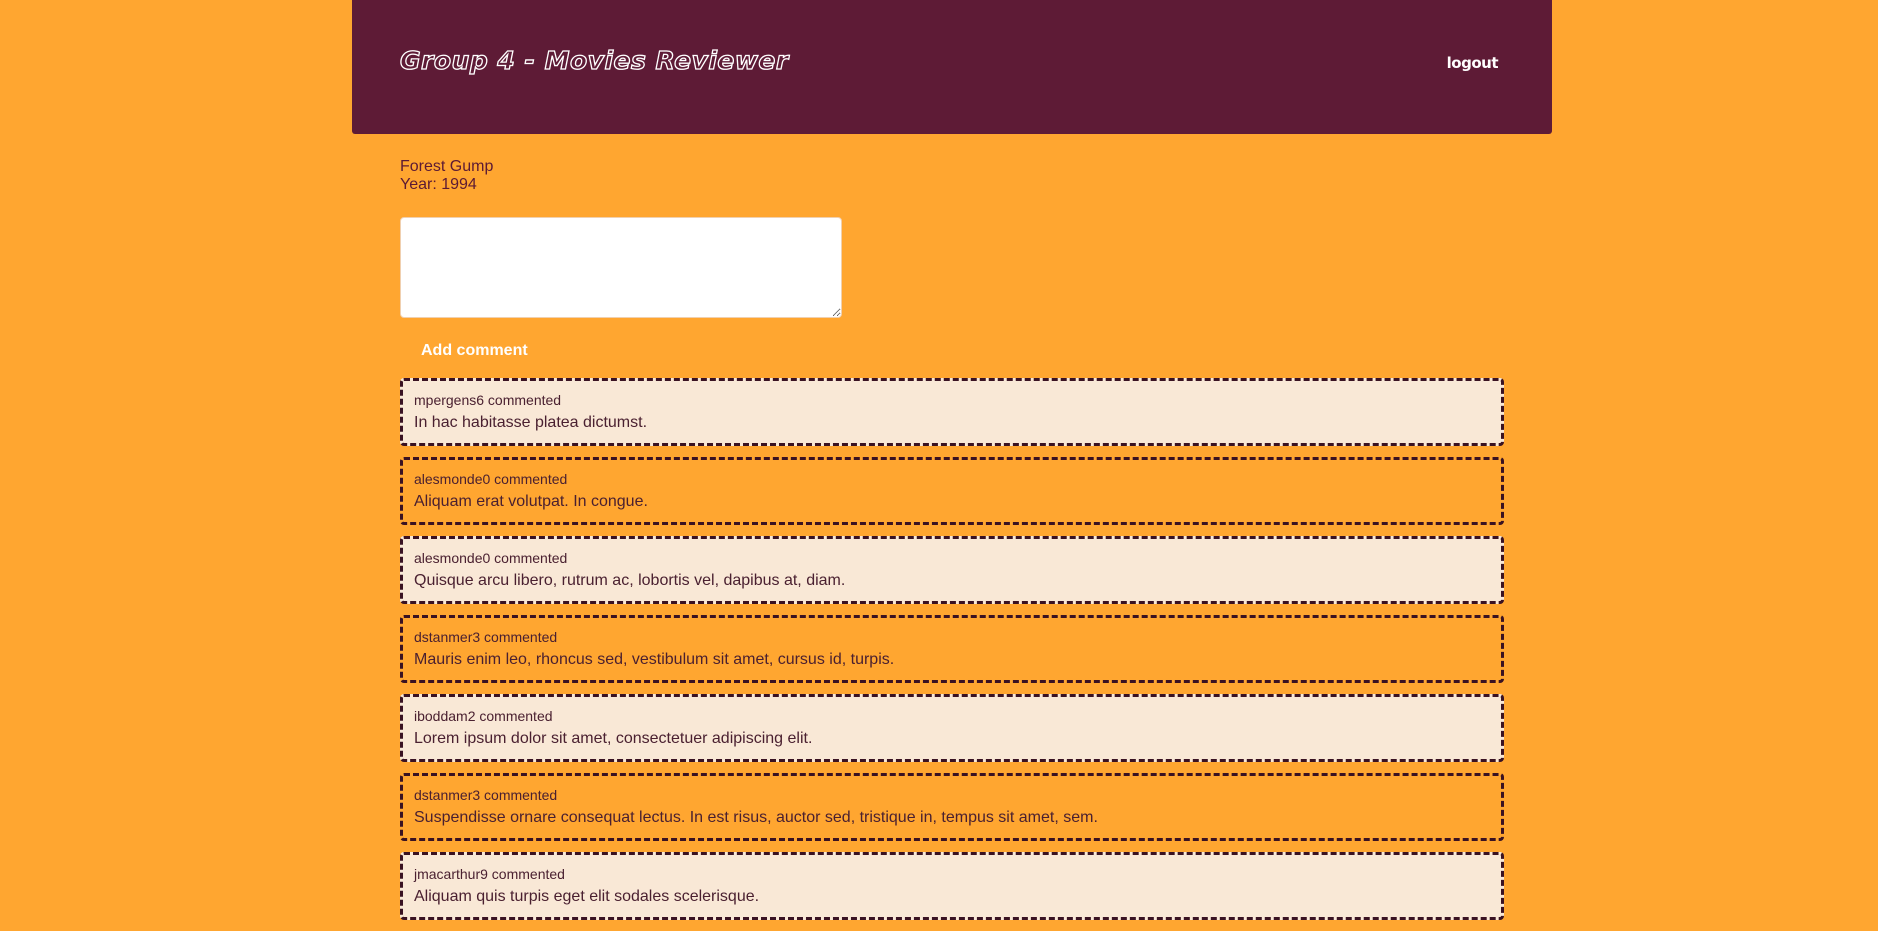  Describe the element at coordinates (489, 874) in the screenshot. I see `comment-author: jmacarthur9 commented` at that location.